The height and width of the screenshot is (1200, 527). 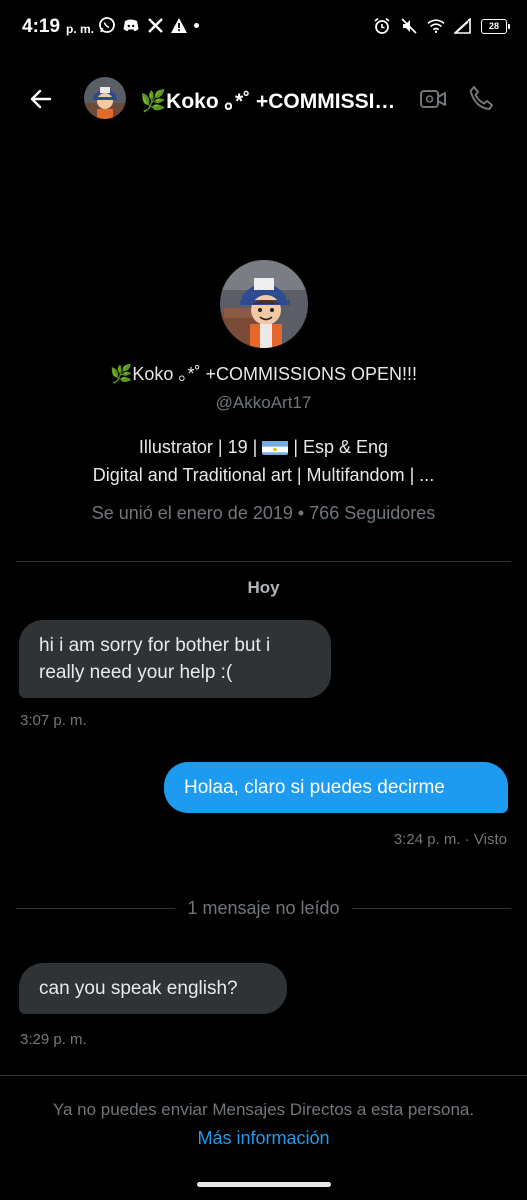 I want to click on x-icon, so click(x=155, y=25).